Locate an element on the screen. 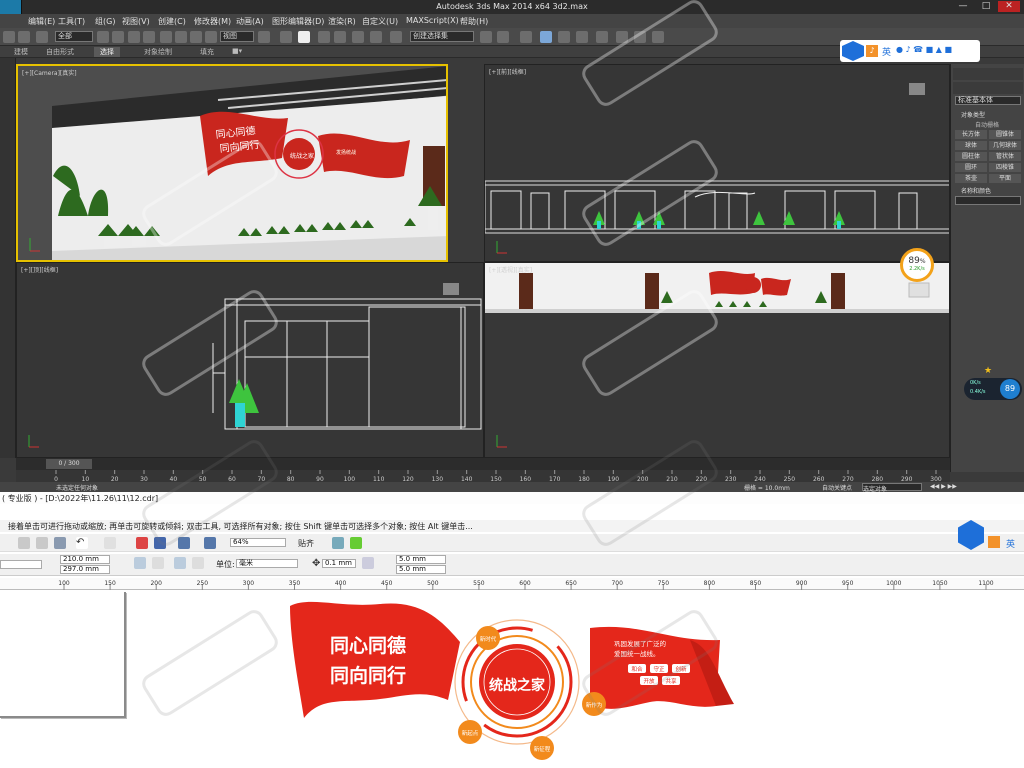 The height and width of the screenshot is (768, 1024). ribbon-tab: 对象绘制 is located at coordinates (158, 52).